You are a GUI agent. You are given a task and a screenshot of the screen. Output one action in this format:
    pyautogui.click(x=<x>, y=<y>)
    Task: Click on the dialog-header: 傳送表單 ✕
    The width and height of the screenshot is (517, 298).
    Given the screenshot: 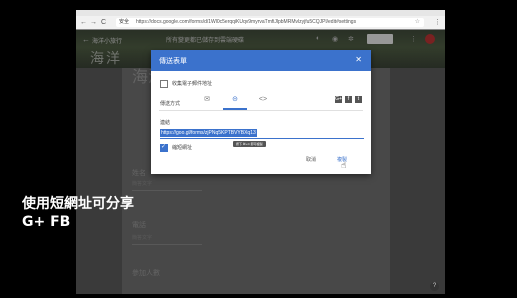 What is the action you would take?
    pyautogui.click(x=261, y=60)
    